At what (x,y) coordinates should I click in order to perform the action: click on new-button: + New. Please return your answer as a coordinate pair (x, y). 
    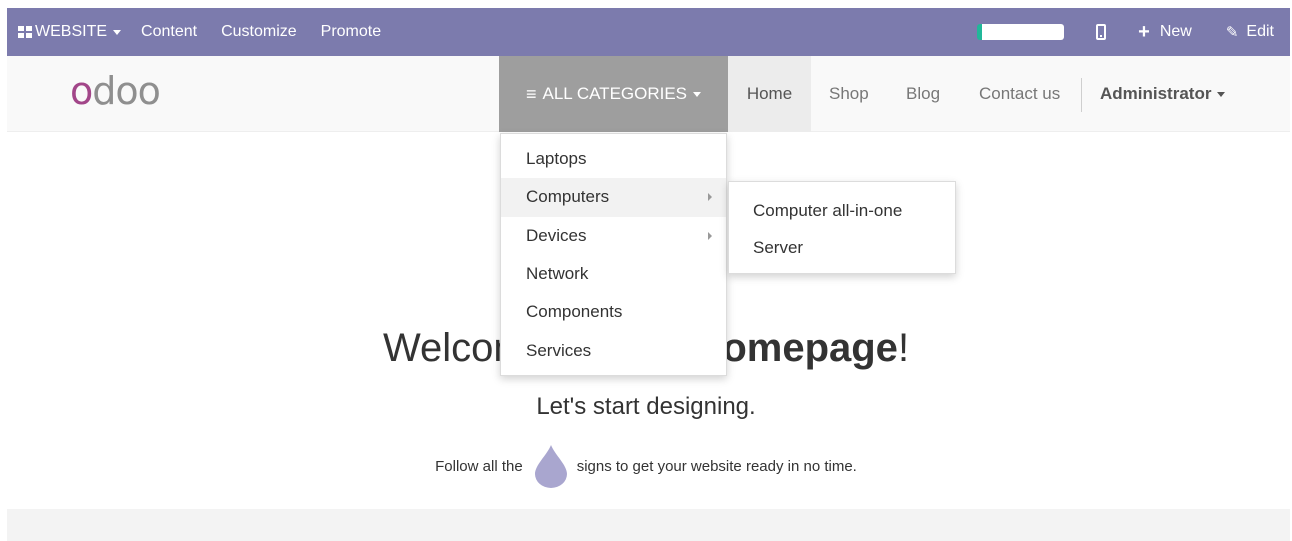
    Looking at the image, I should click on (1165, 32).